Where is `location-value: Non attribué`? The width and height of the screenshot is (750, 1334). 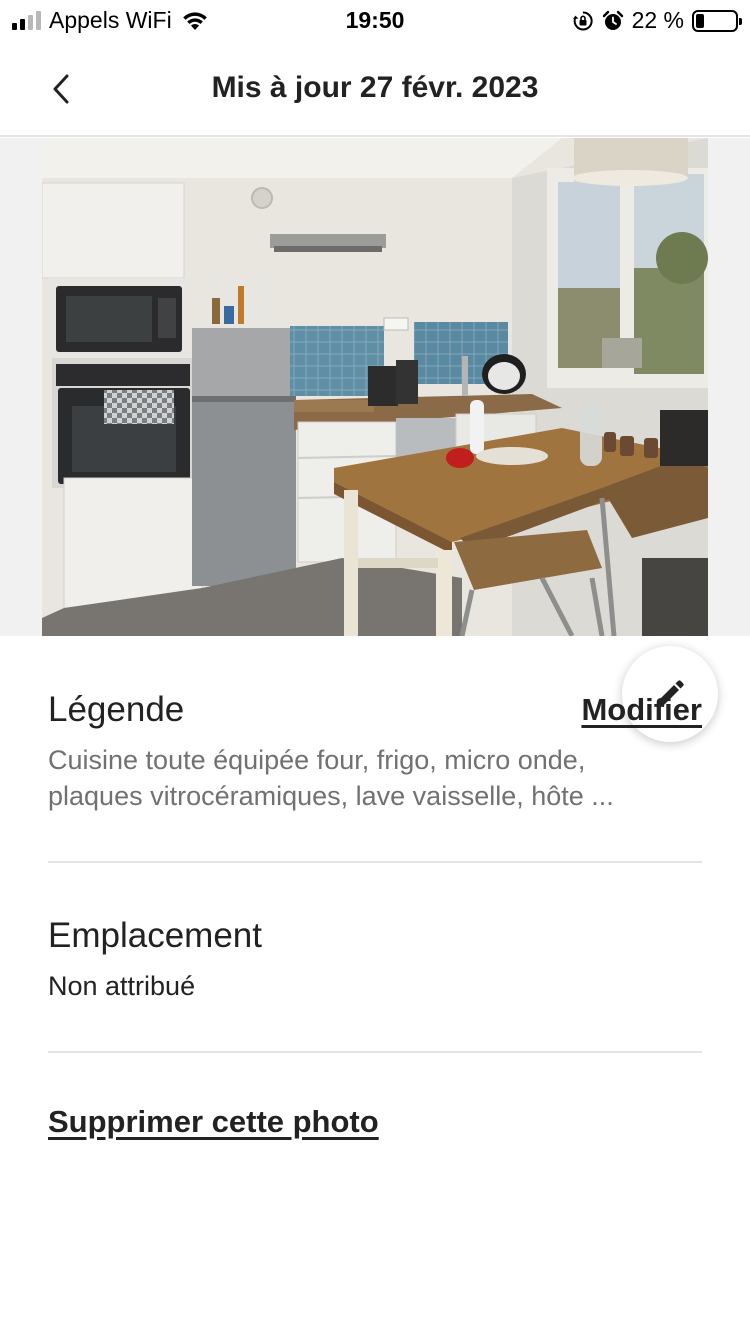 location-value: Non attribué is located at coordinates (122, 986).